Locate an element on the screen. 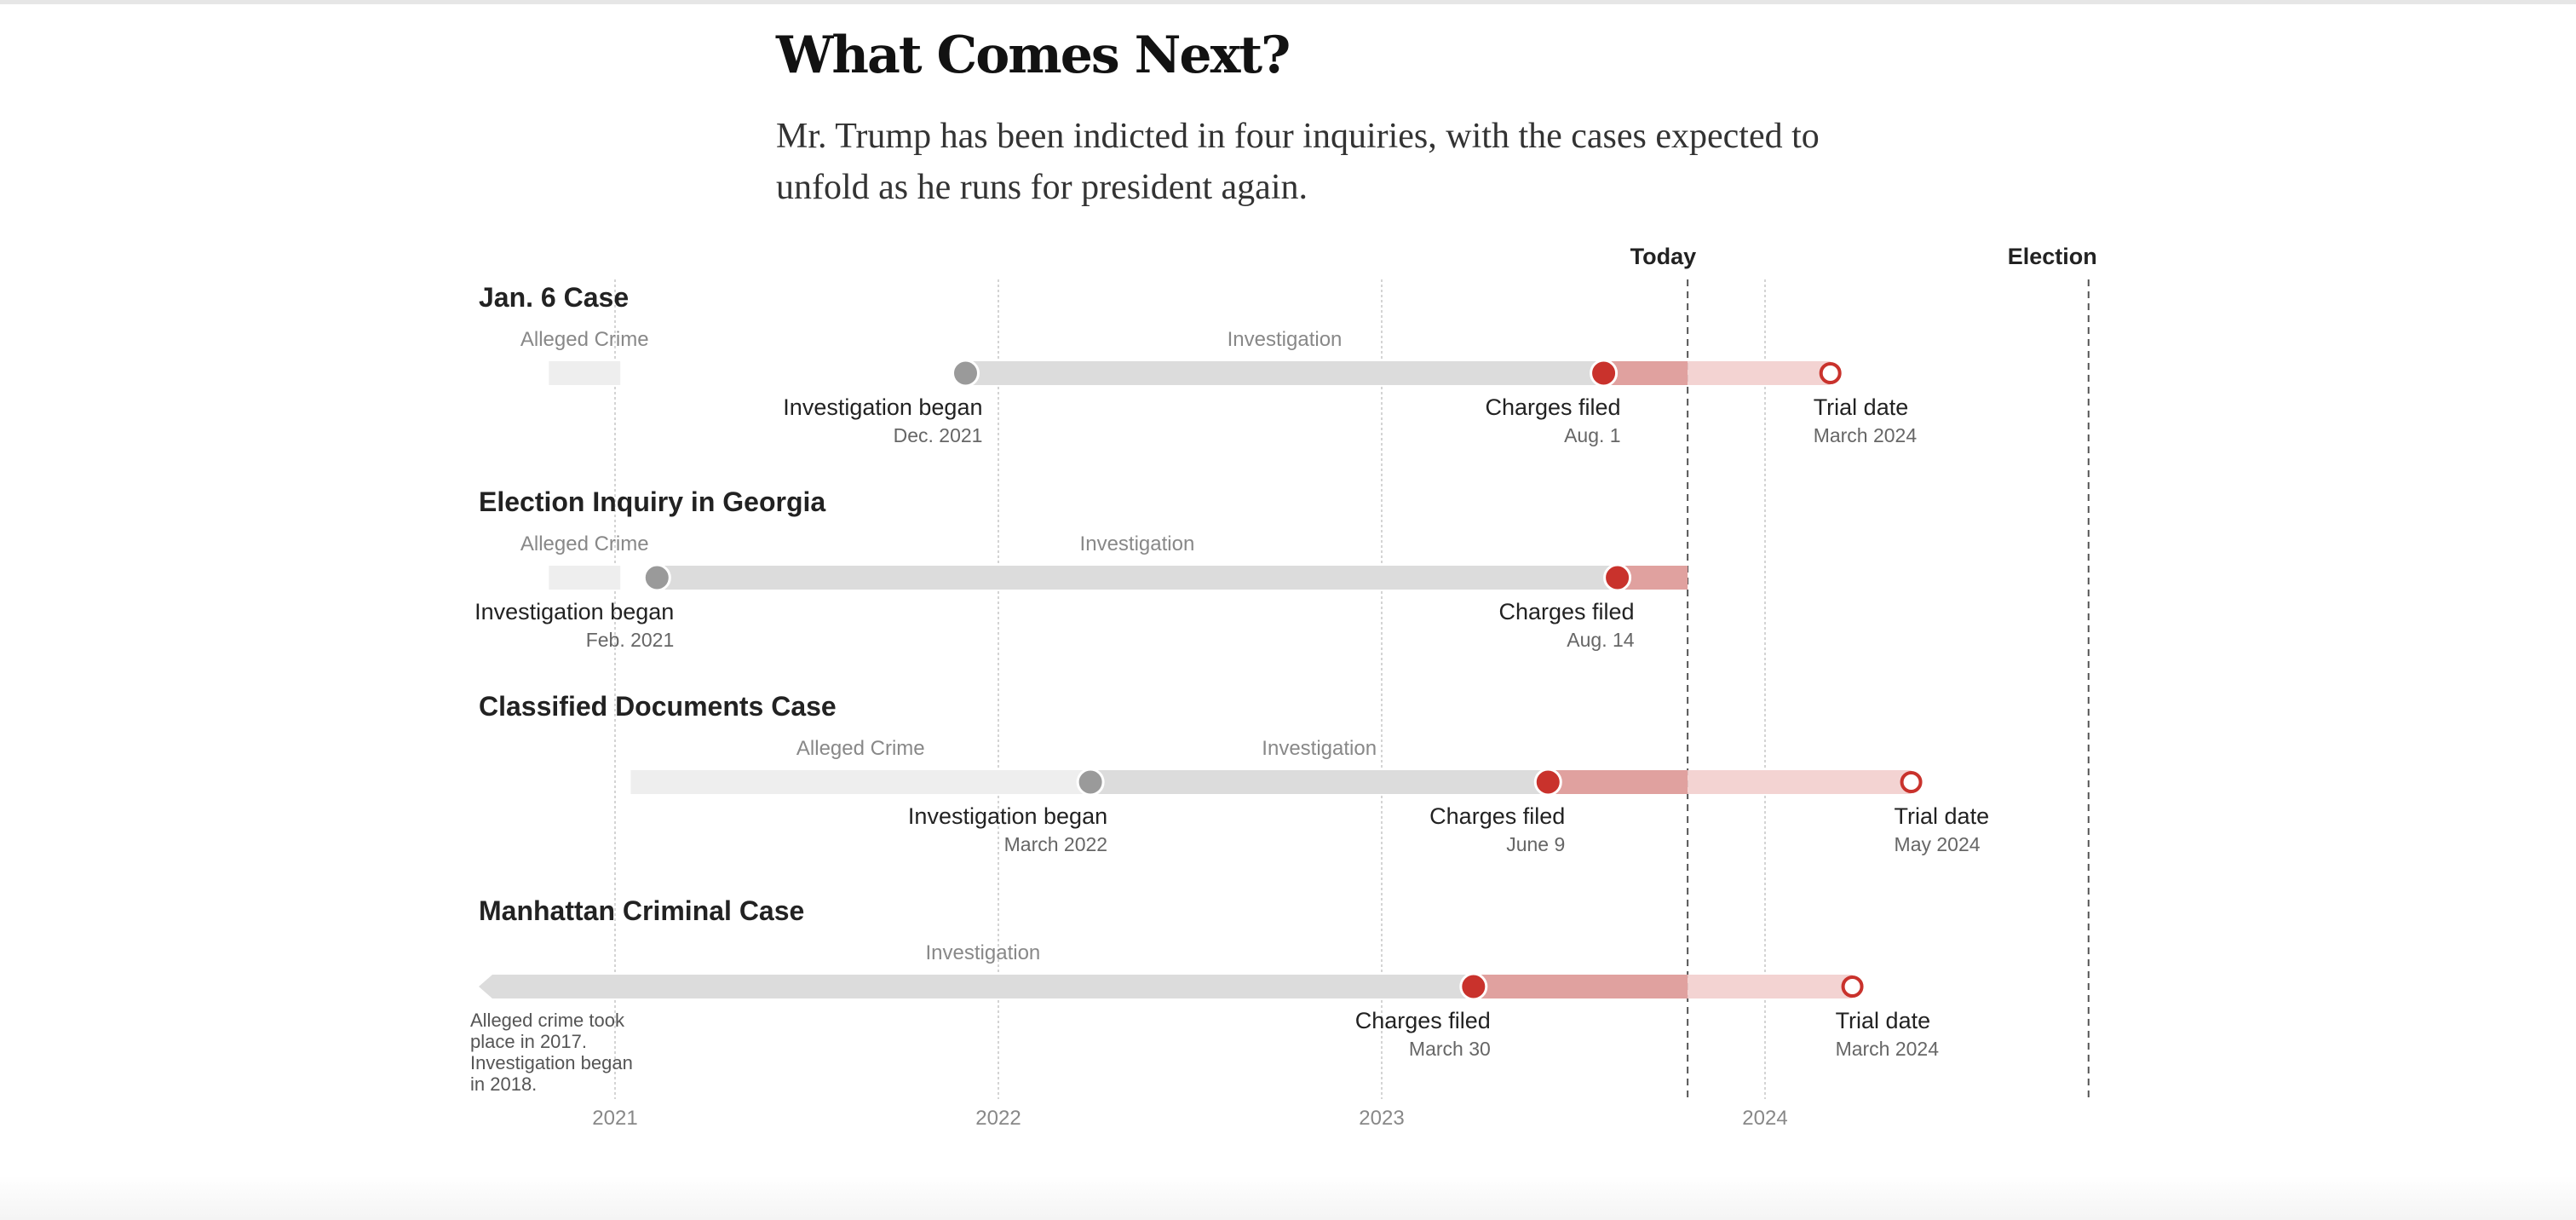 This screenshot has width=2576, height=1220. investigation-event-date: Feb. 2021 is located at coordinates (630, 640).